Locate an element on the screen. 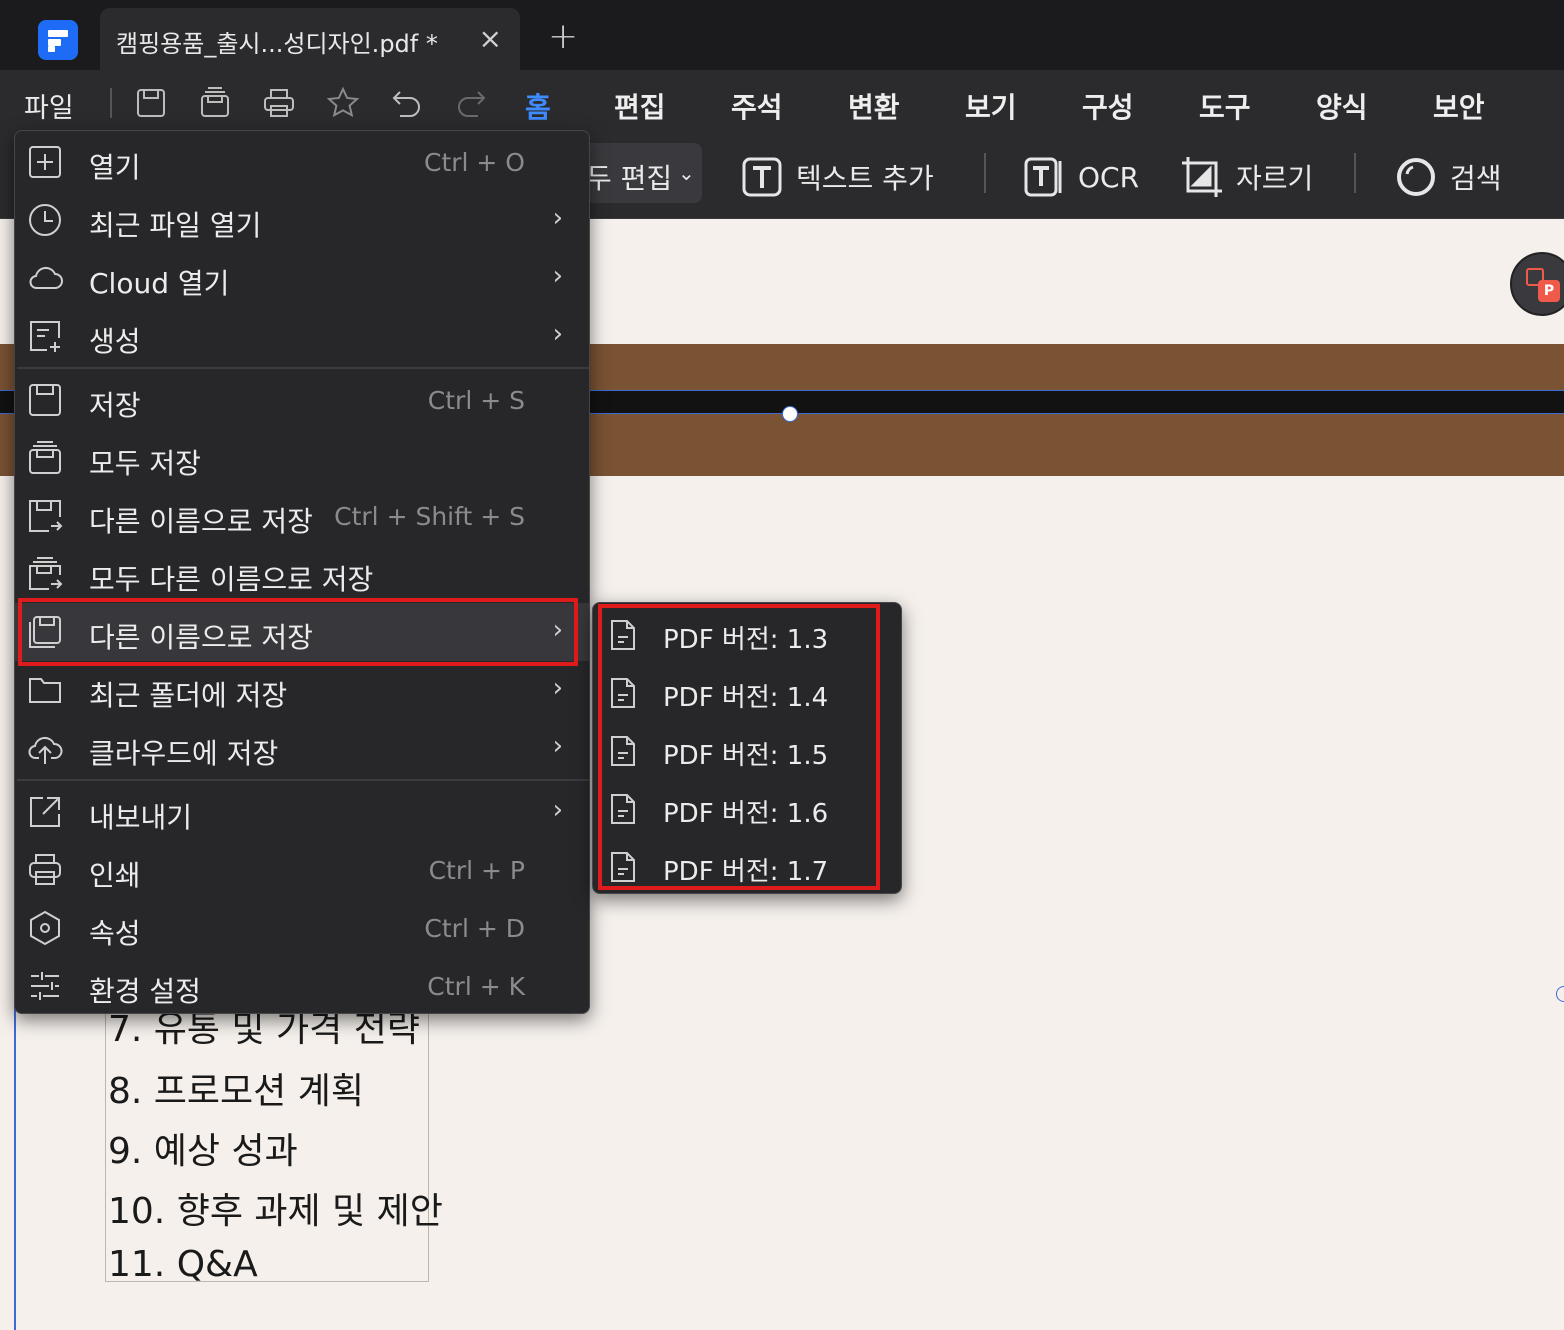 The height and width of the screenshot is (1330, 1564). shortcut-text: Ctrl + D is located at coordinates (474, 928).